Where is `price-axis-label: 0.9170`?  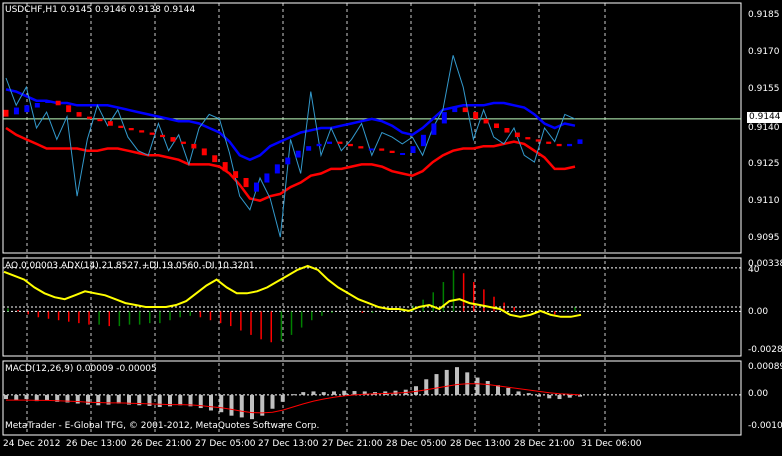 price-axis-label: 0.9170 is located at coordinates (764, 52).